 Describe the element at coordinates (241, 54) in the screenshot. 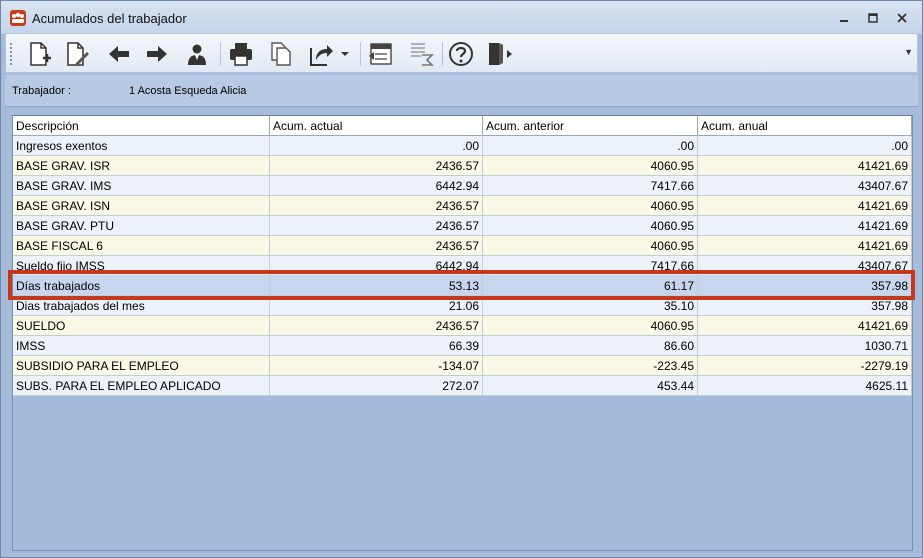

I see `print-button` at that location.